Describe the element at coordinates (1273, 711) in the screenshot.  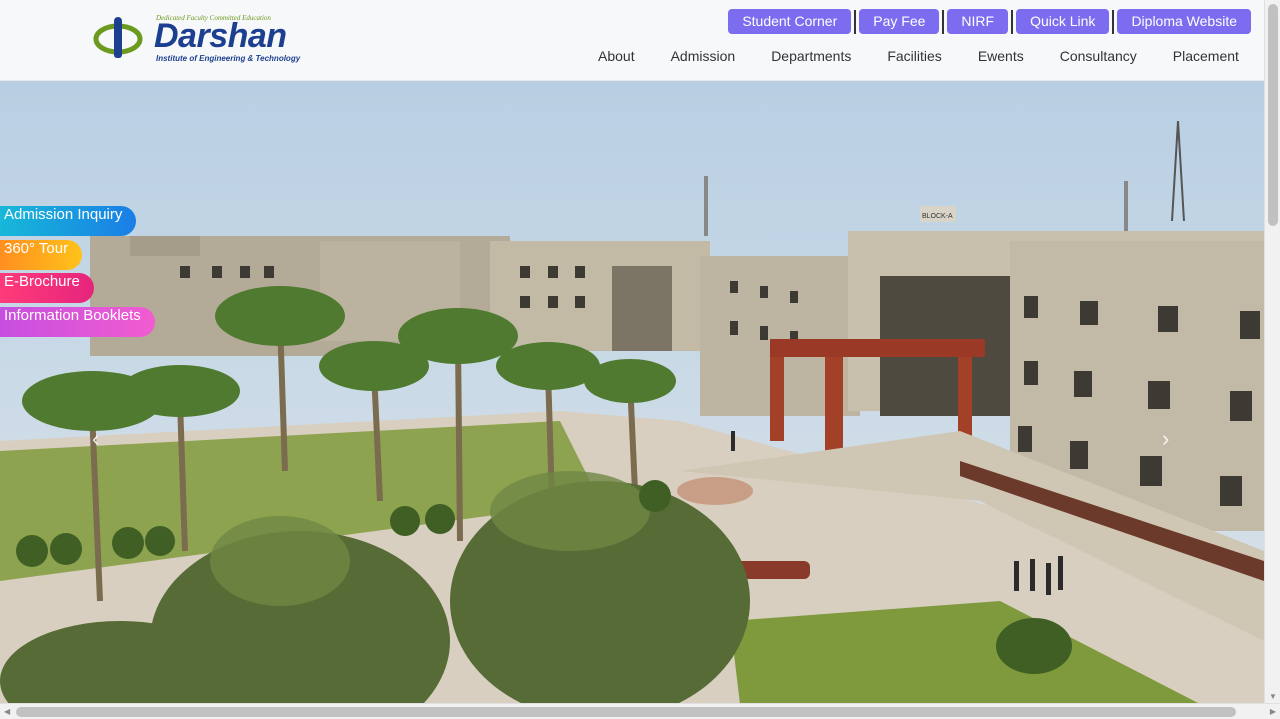
I see `scroll-right-icon: ▶` at that location.